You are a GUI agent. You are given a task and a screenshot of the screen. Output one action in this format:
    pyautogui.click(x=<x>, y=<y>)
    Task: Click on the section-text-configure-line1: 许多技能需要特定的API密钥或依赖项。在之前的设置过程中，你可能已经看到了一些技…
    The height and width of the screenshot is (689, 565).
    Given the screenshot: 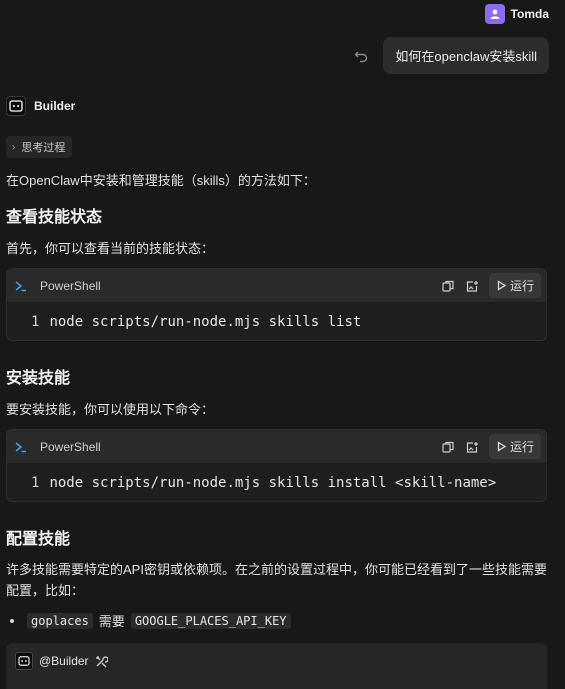 What is the action you would take?
    pyautogui.click(x=276, y=569)
    